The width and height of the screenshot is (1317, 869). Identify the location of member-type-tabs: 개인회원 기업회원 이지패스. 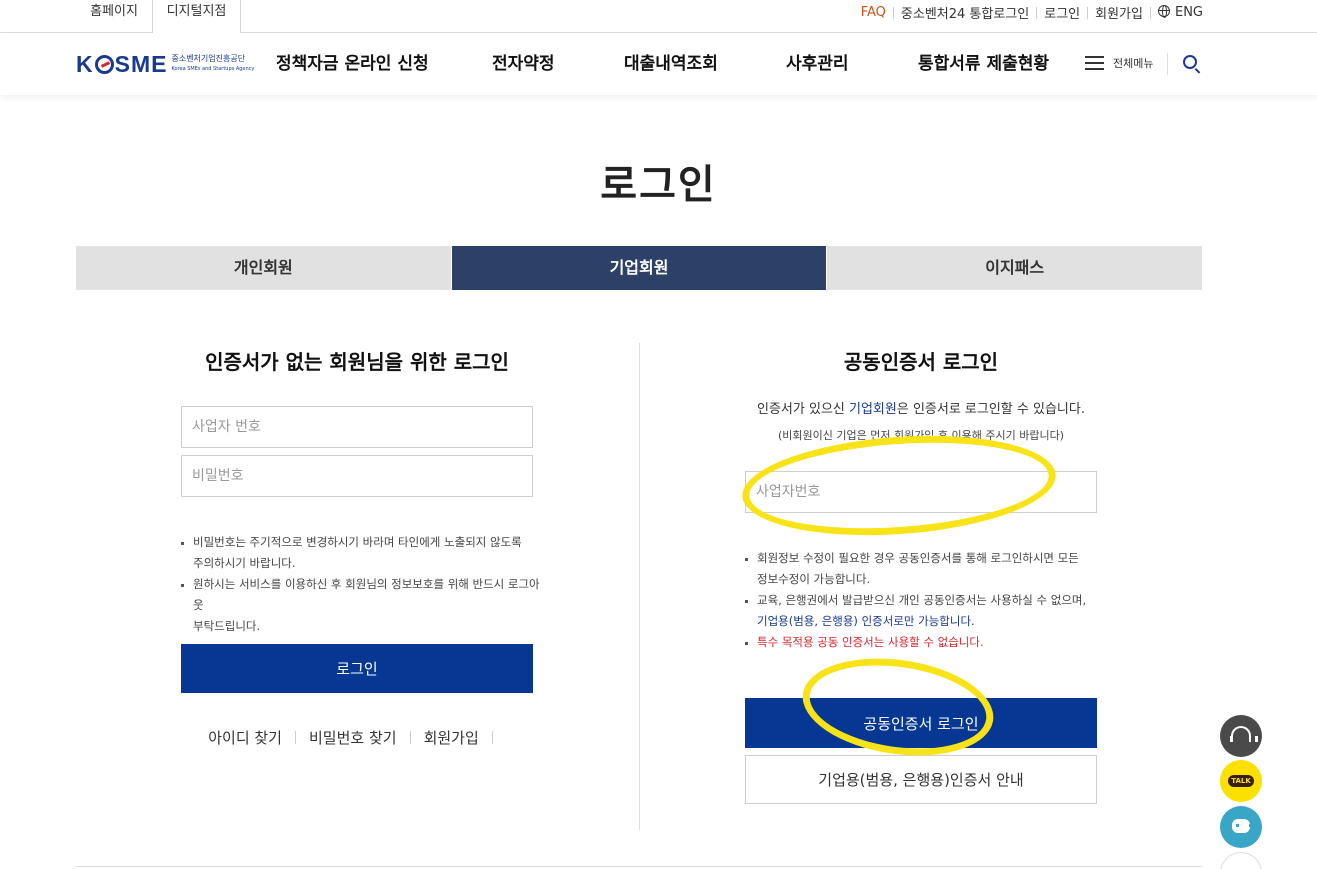
(639, 268).